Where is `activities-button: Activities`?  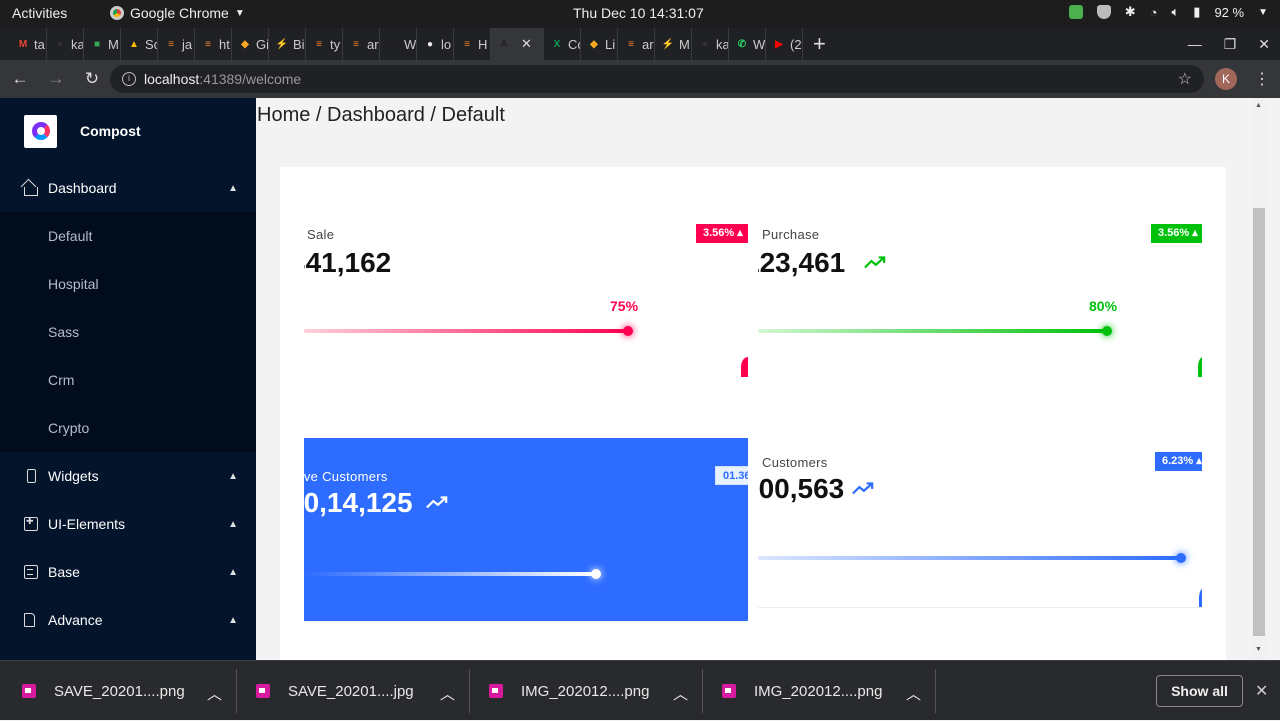 activities-button: Activities is located at coordinates (39, 13).